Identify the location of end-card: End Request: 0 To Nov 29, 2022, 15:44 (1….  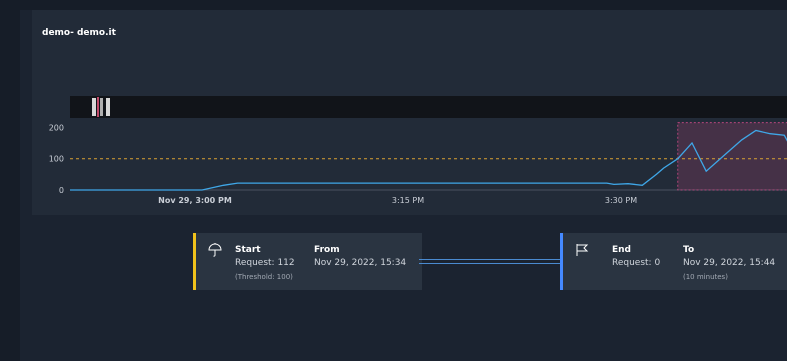
(673, 261).